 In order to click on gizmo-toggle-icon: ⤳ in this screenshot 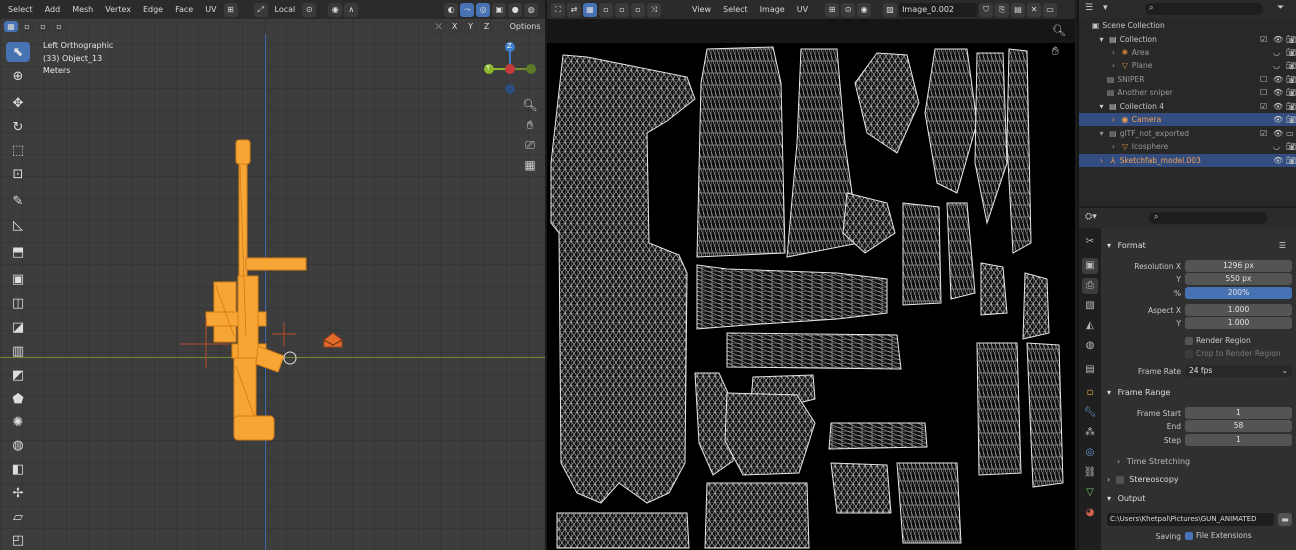, I will do `click(467, 9)`.